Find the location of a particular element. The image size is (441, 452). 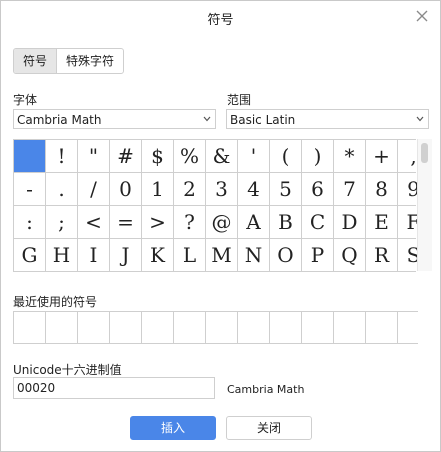

symbol-cell: 4 is located at coordinates (253, 189).